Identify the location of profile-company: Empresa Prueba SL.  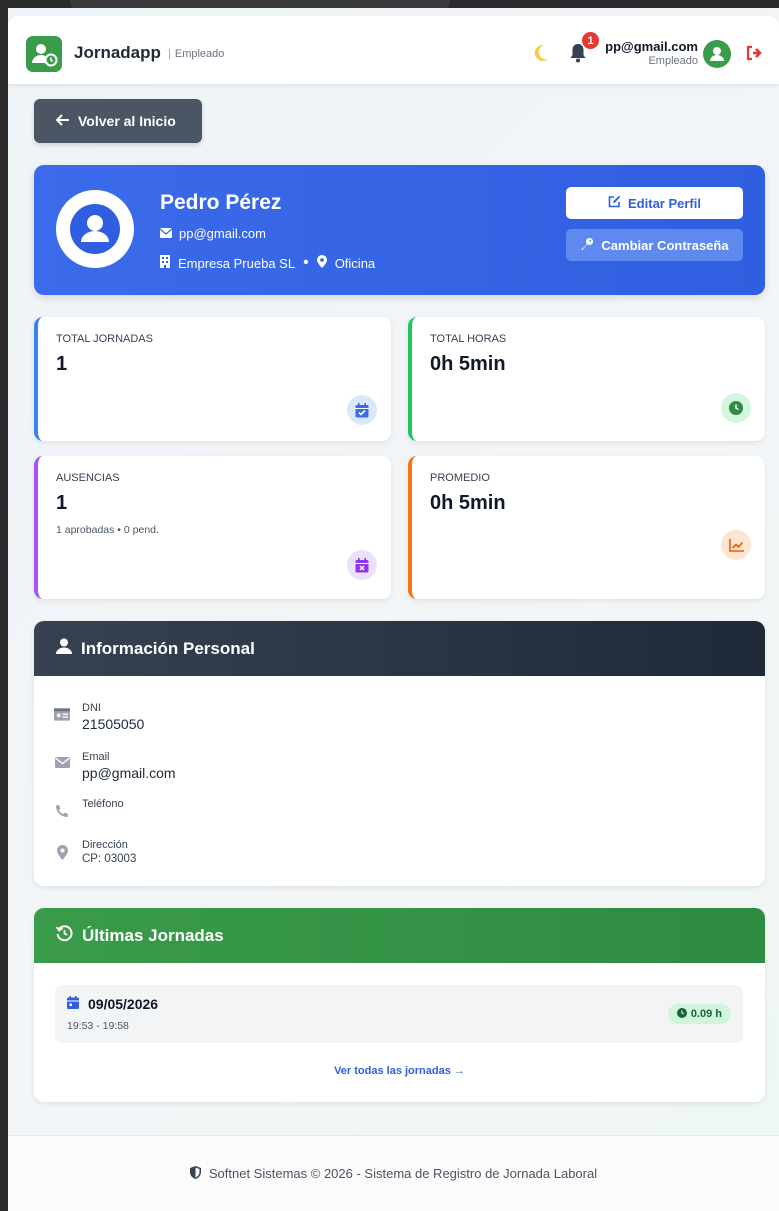
(237, 263).